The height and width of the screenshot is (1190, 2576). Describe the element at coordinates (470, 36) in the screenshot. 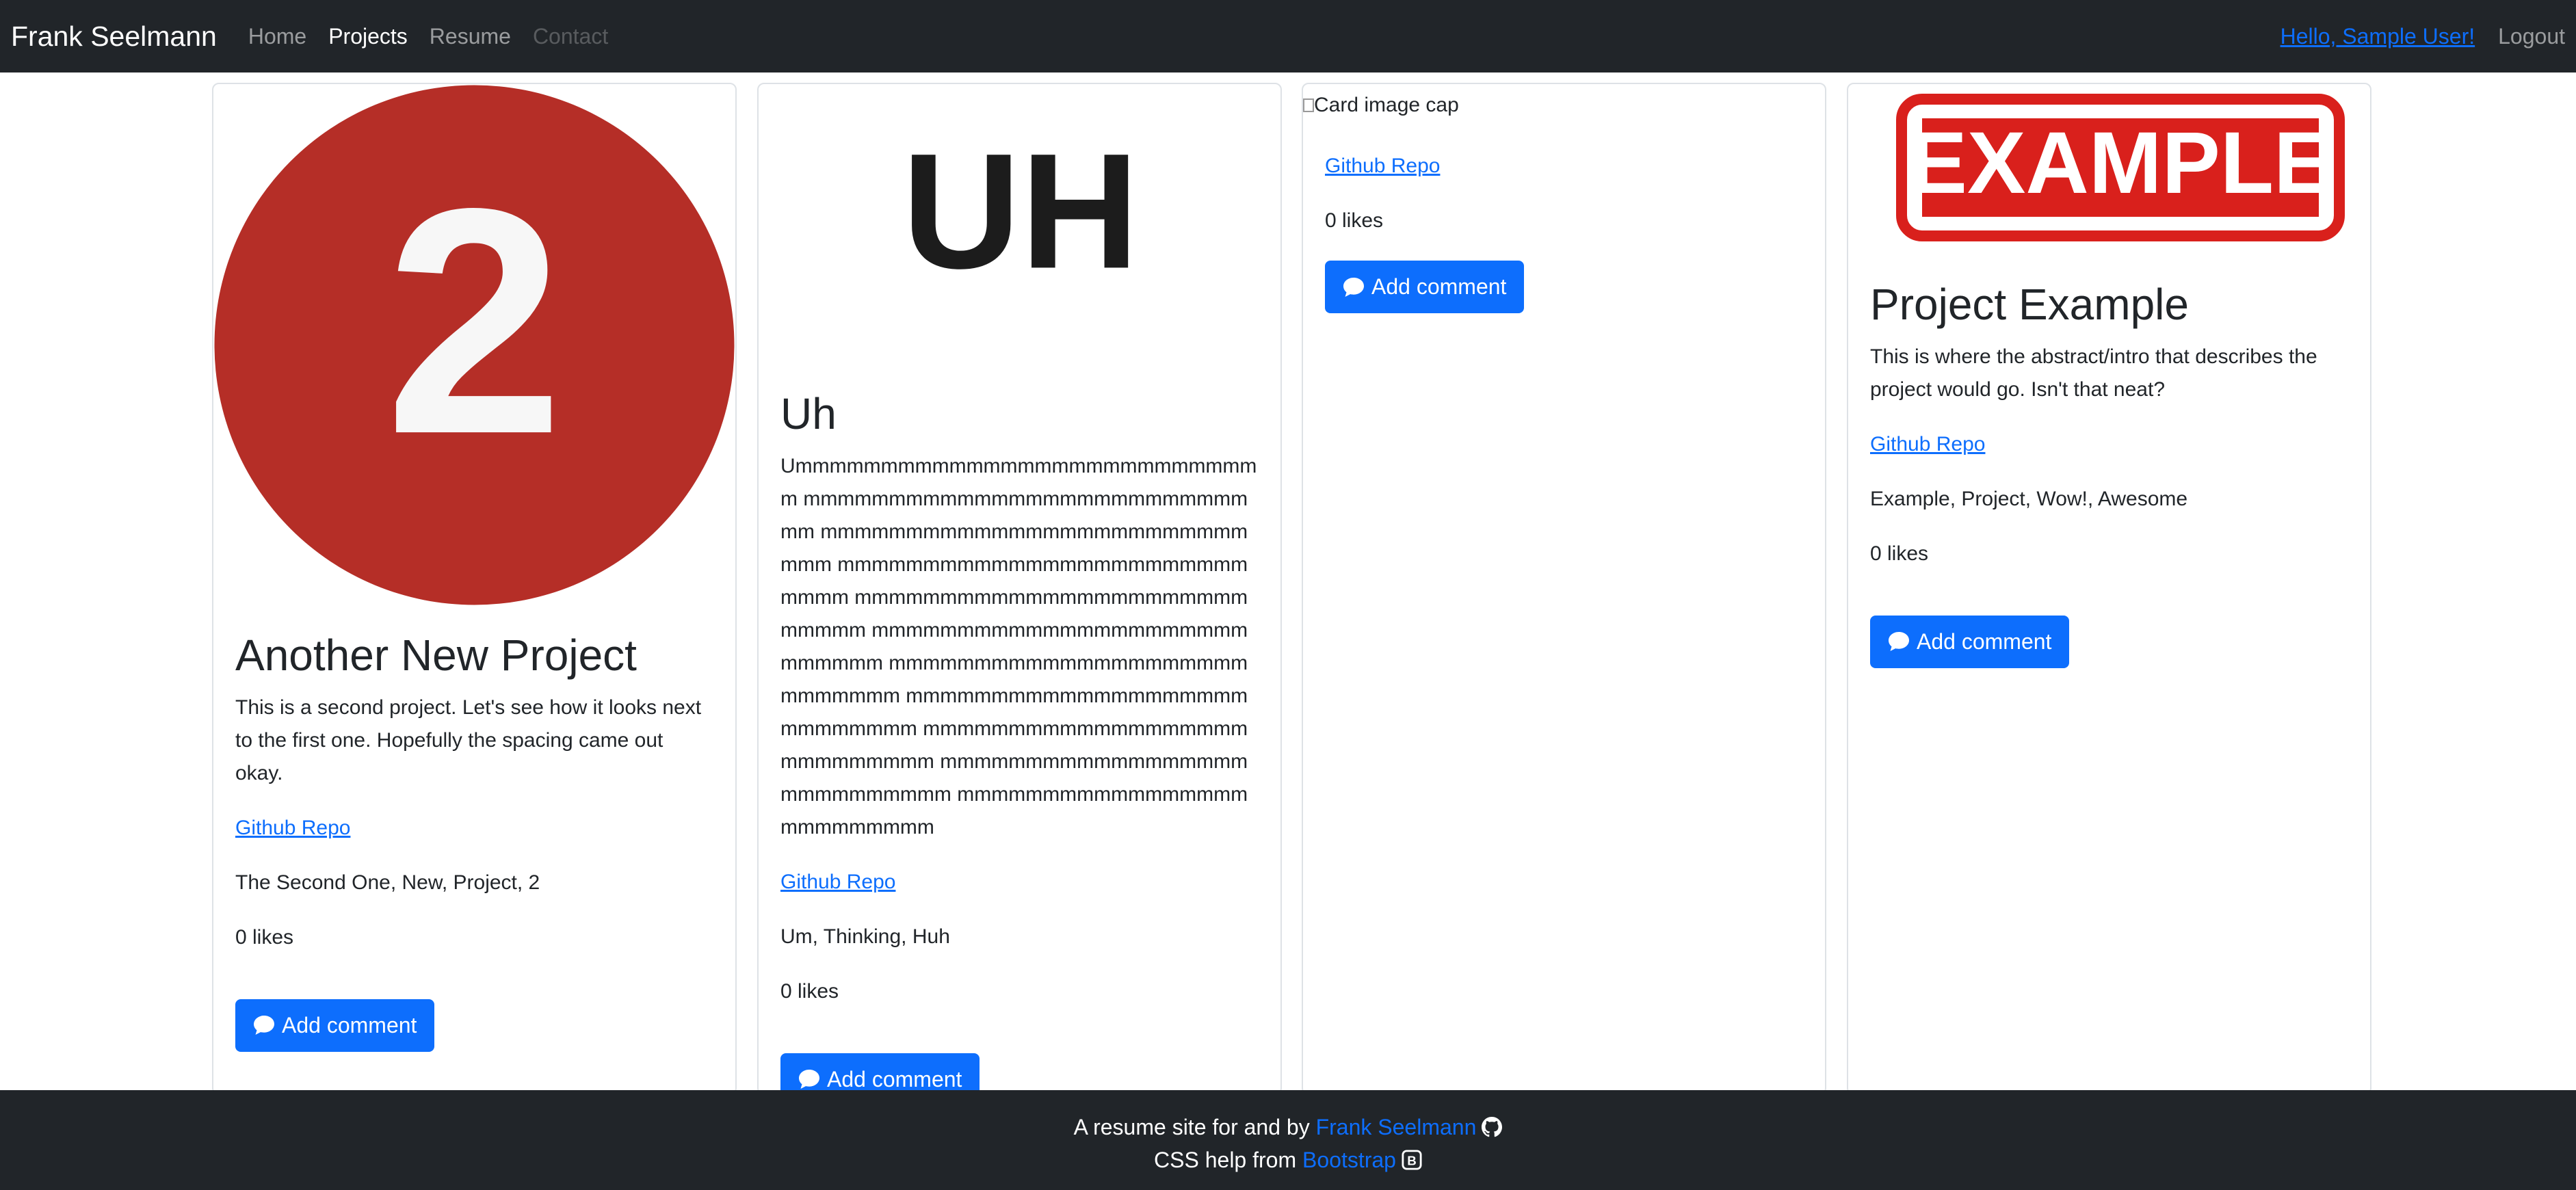

I see `nav-resume: Resume` at that location.